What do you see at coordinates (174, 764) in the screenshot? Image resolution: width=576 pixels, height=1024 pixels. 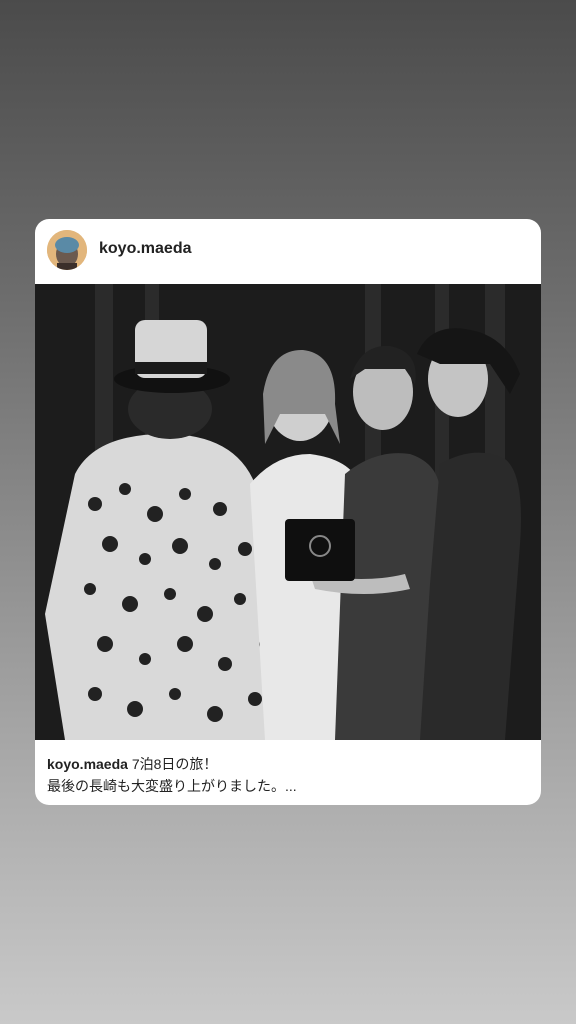 I see `caption-text-line1: 7泊8日の旅！` at bounding box center [174, 764].